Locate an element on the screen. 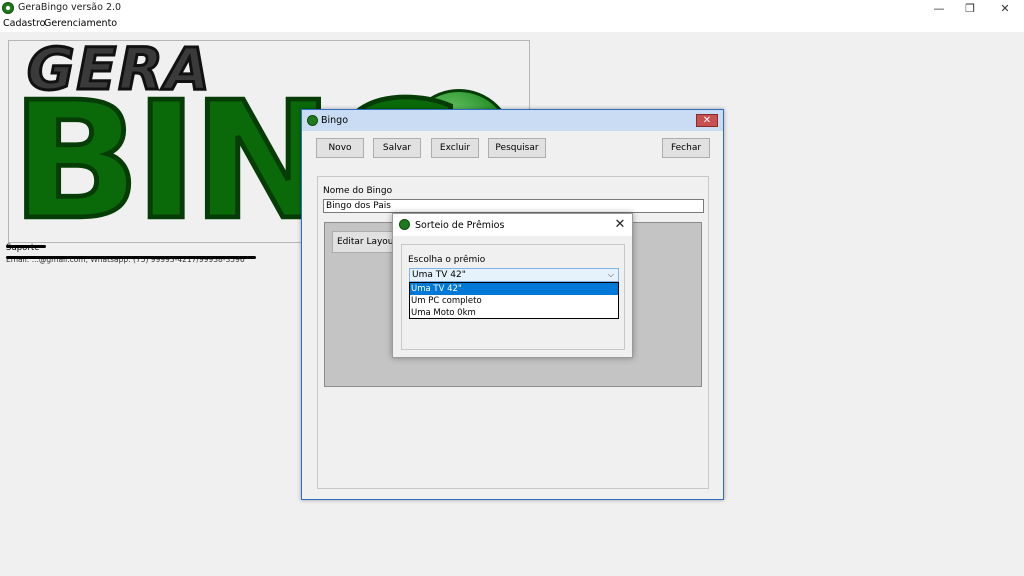 The image size is (1024, 576). premio-label: Escolha o prêmio is located at coordinates (447, 260).